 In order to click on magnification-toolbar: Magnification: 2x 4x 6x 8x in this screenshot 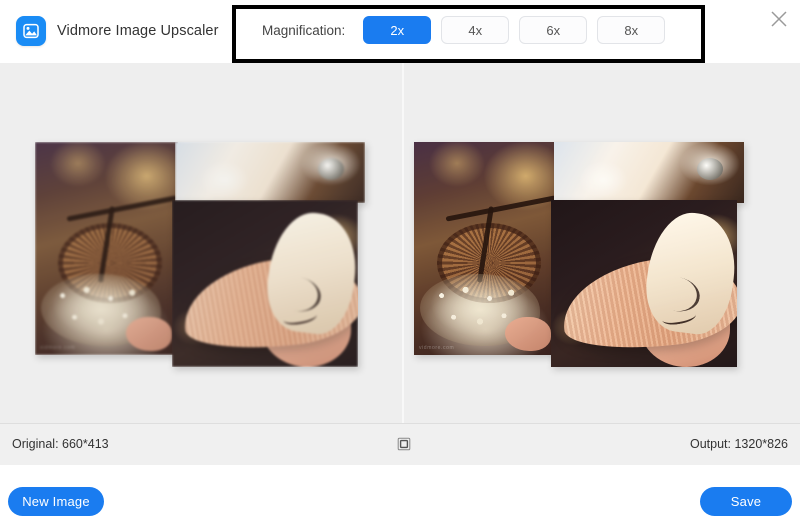, I will do `click(464, 30)`.